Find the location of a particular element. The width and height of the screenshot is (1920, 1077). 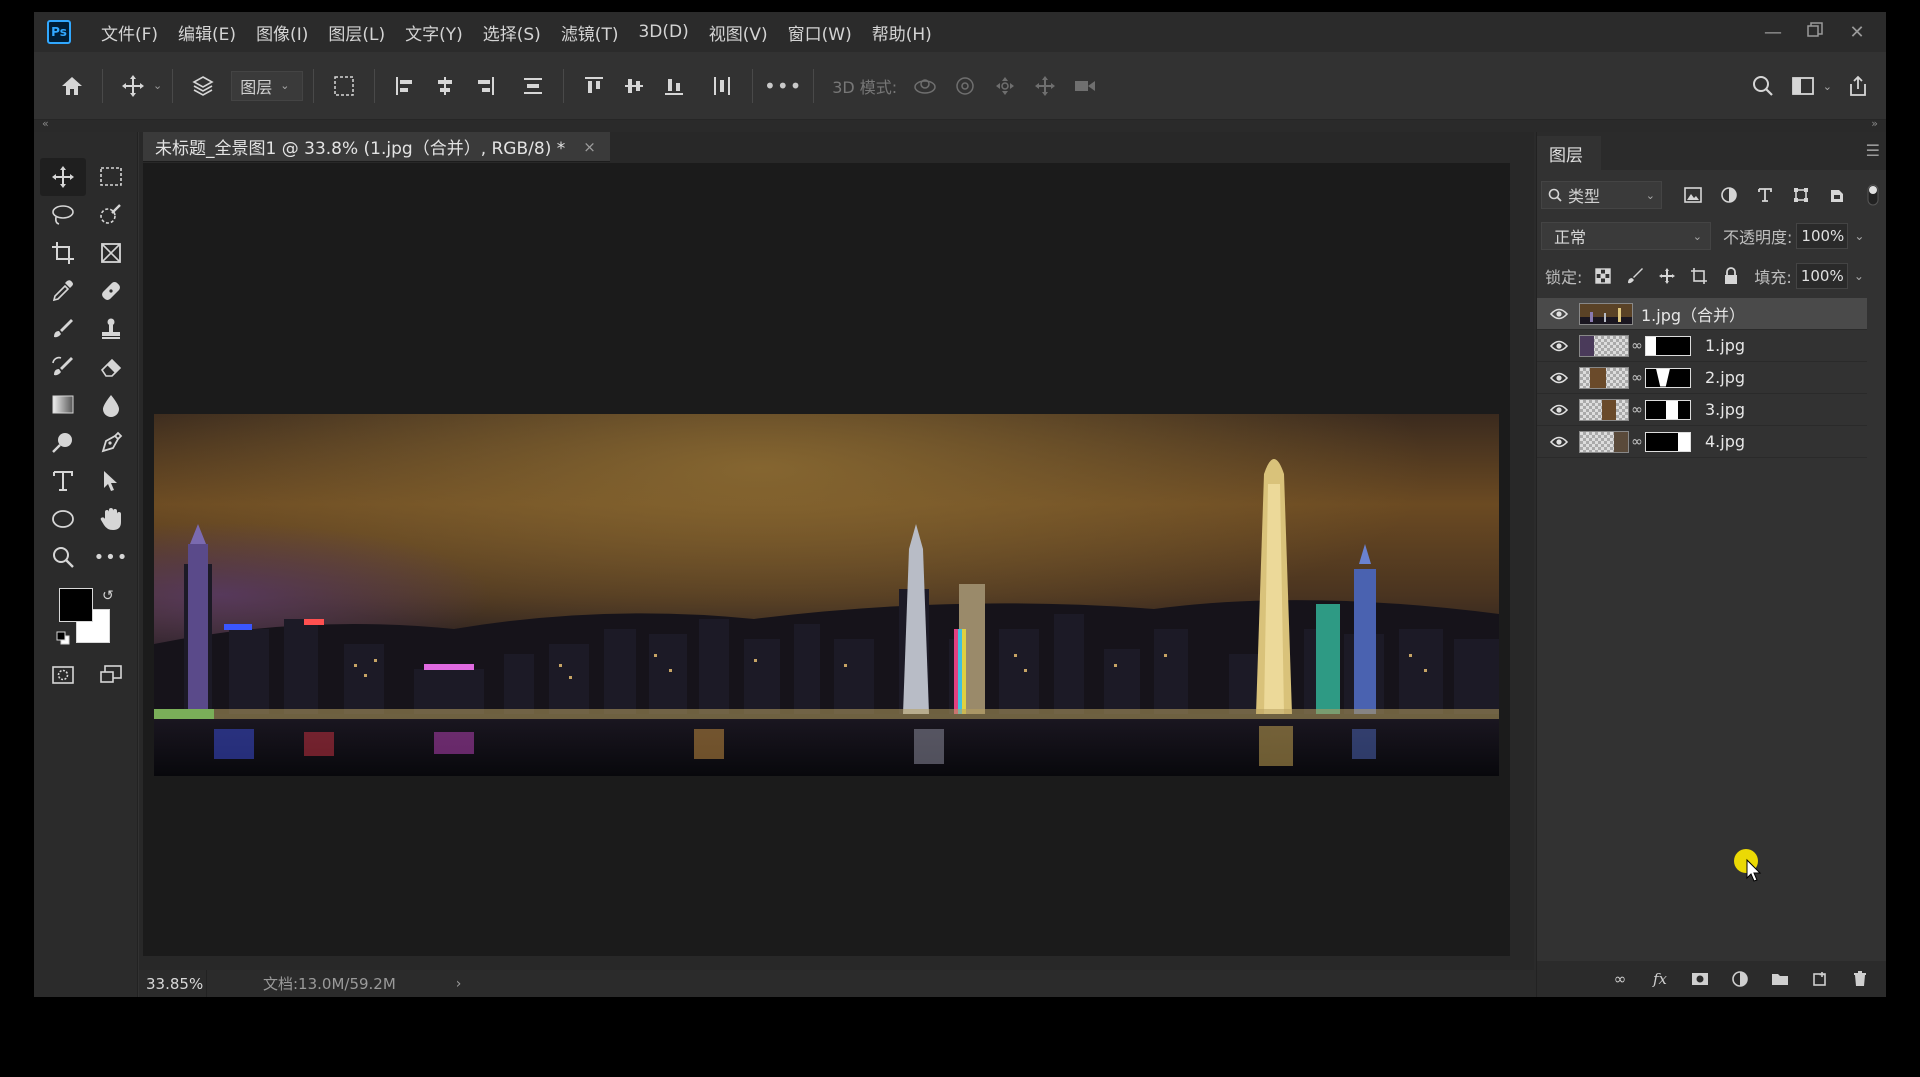

layer-name: 2.jpg is located at coordinates (1725, 377).